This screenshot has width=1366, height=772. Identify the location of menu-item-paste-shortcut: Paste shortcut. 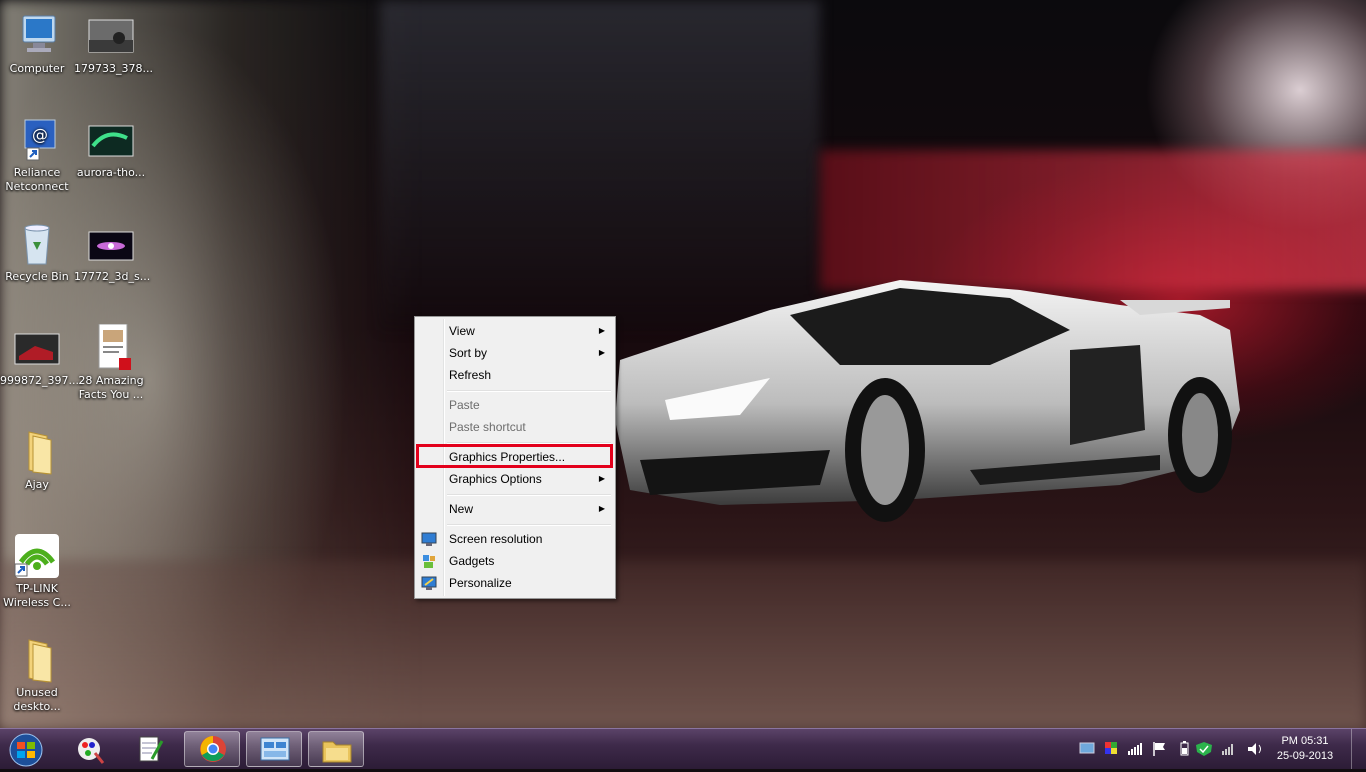
(515, 427).